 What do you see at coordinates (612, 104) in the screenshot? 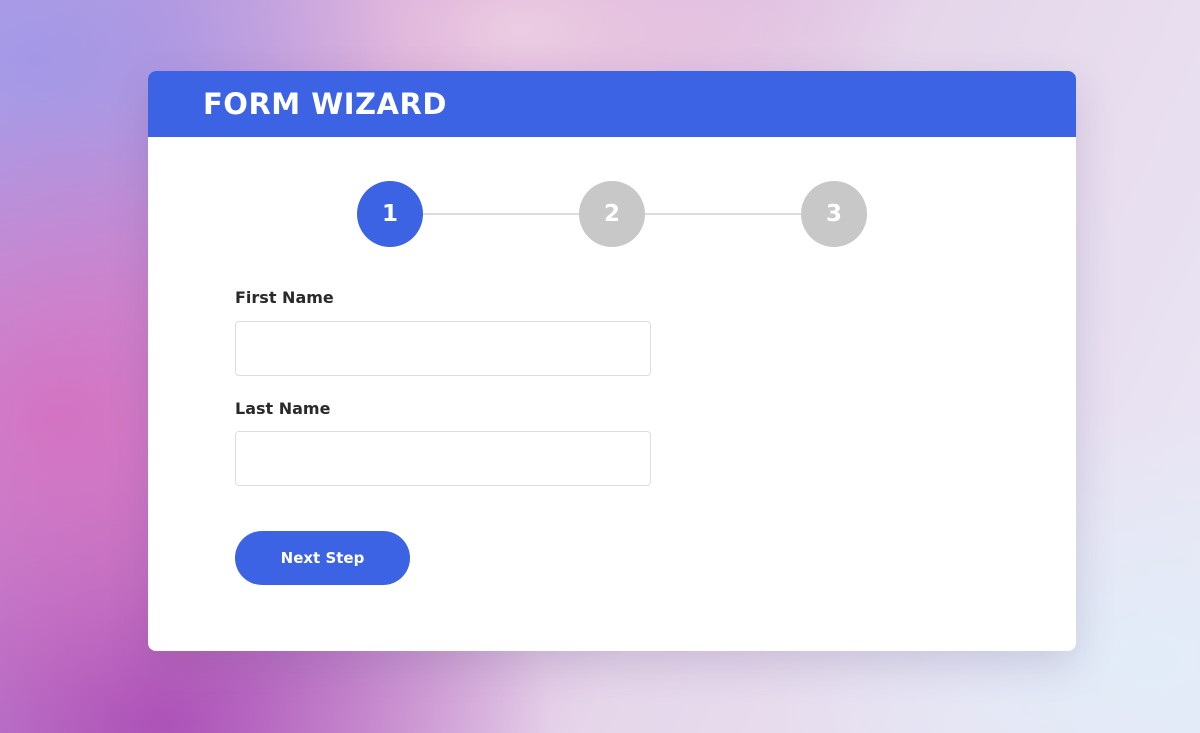
I see `card-header: FORM WIZARD` at bounding box center [612, 104].